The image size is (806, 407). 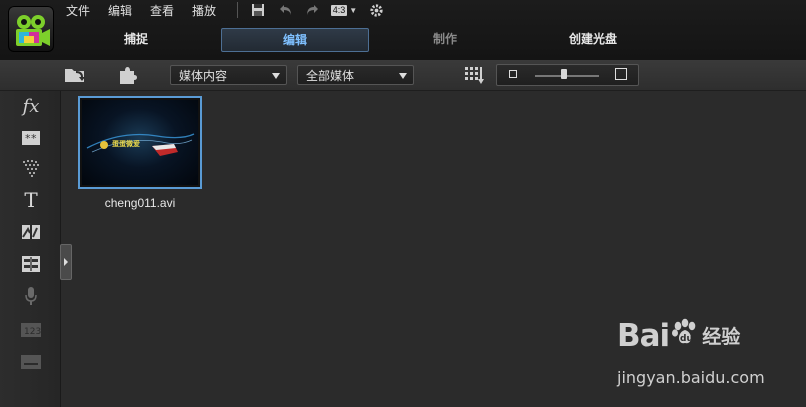 What do you see at coordinates (31, 200) in the screenshot?
I see `title-icon: T` at bounding box center [31, 200].